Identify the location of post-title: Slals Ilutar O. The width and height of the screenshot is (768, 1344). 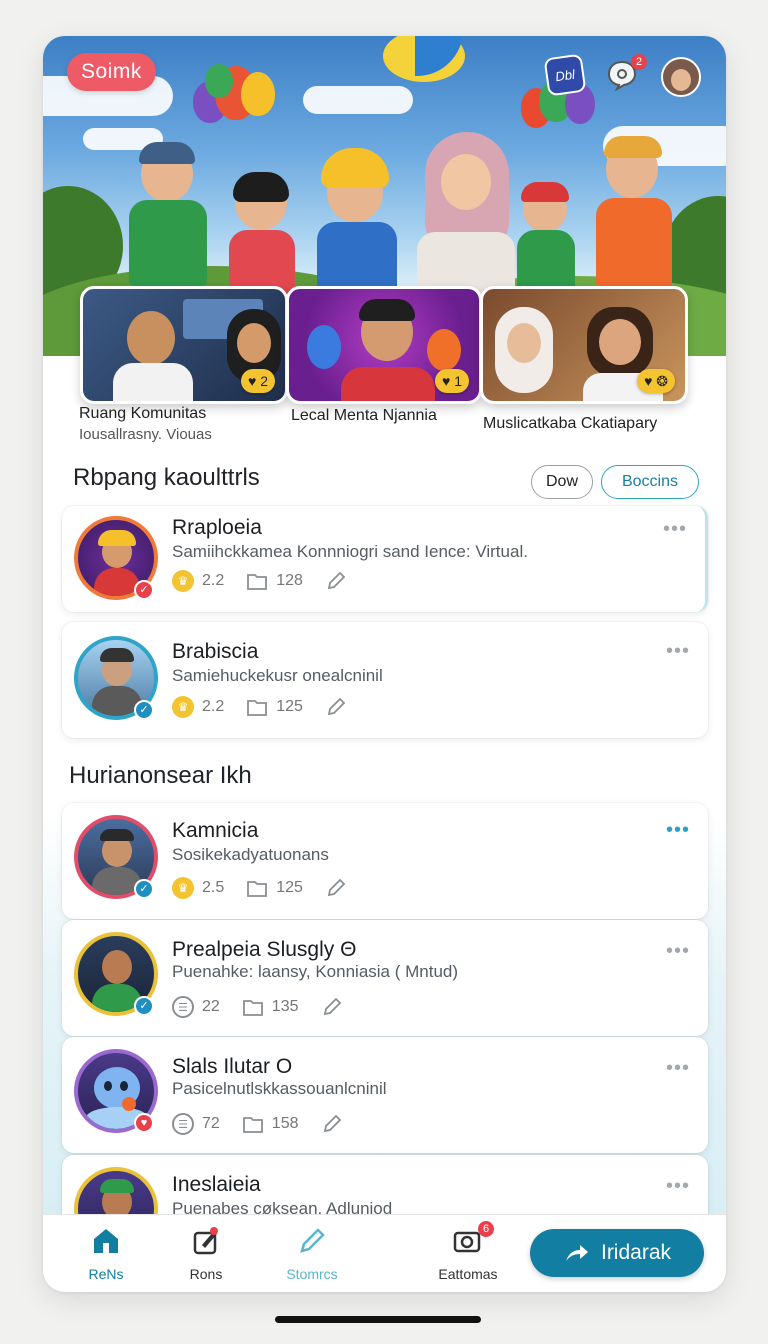
(232, 1067).